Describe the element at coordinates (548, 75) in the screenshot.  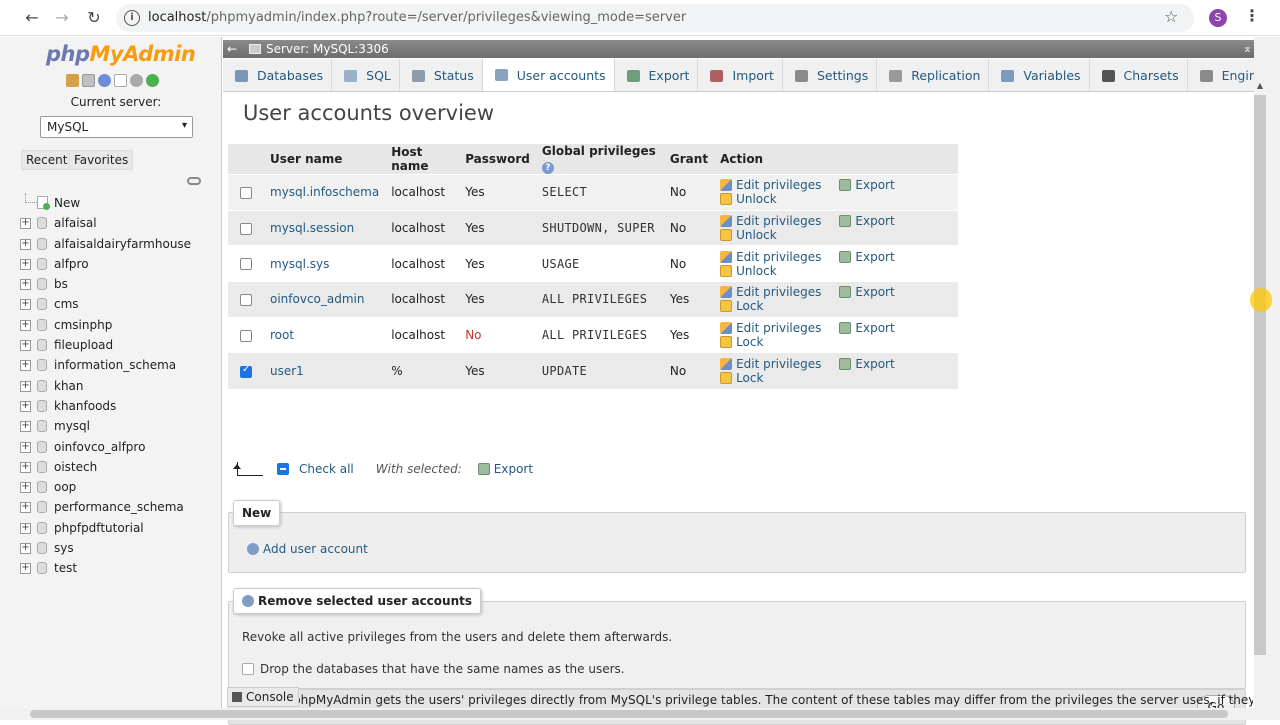
I see `tab-user-accounts: User accounts` at that location.